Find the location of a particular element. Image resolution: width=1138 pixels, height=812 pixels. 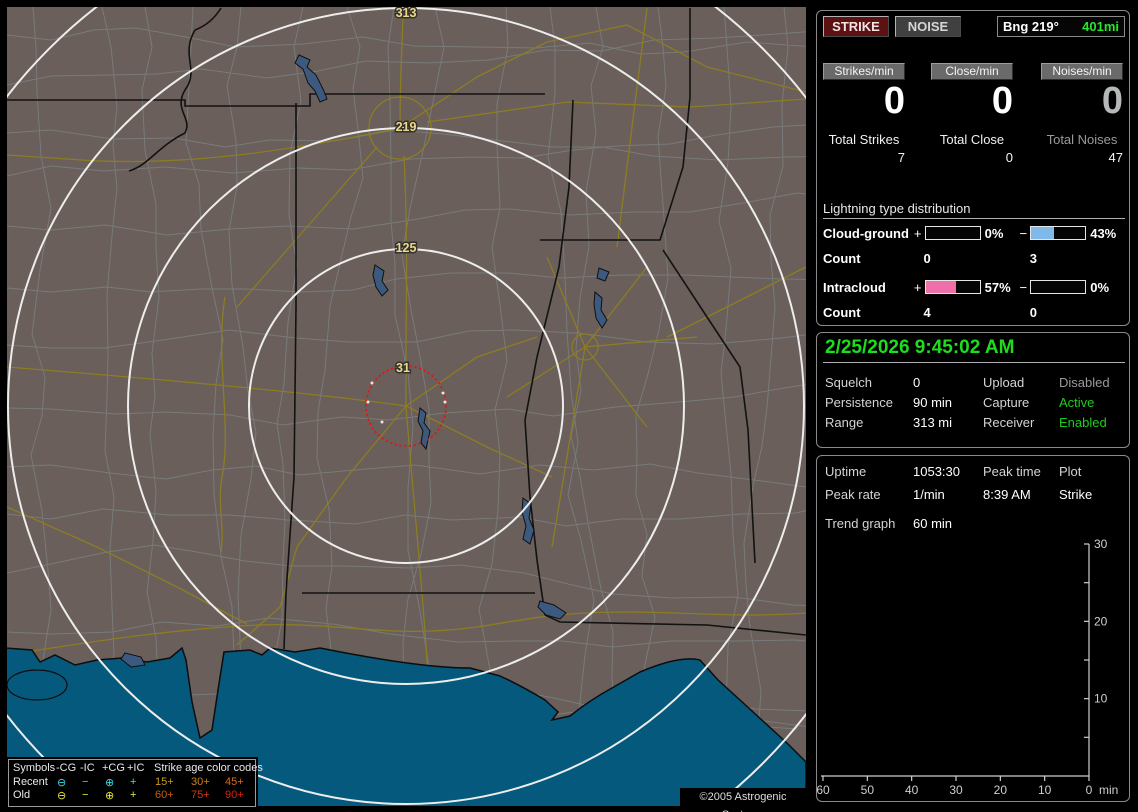

ic-negative-pct: 0% is located at coordinates (1100, 287).